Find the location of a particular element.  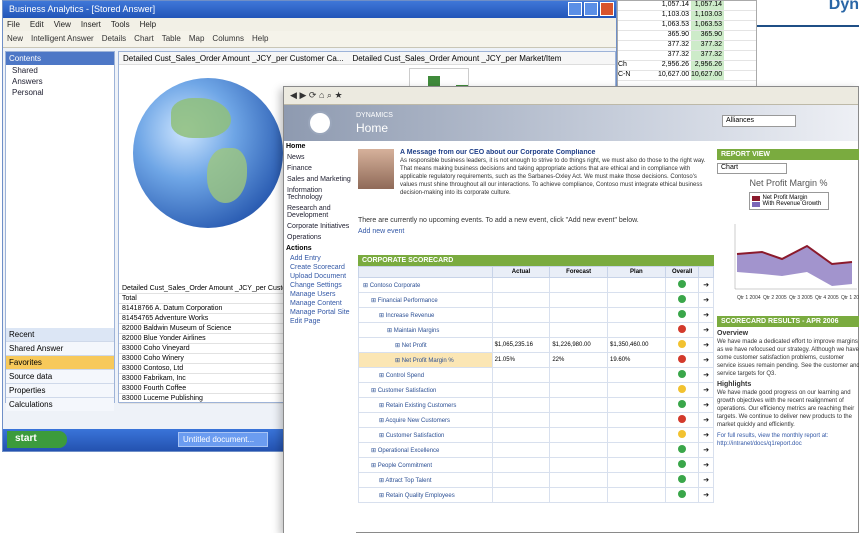

tree-item: Shared is located at coordinates (60, 70).